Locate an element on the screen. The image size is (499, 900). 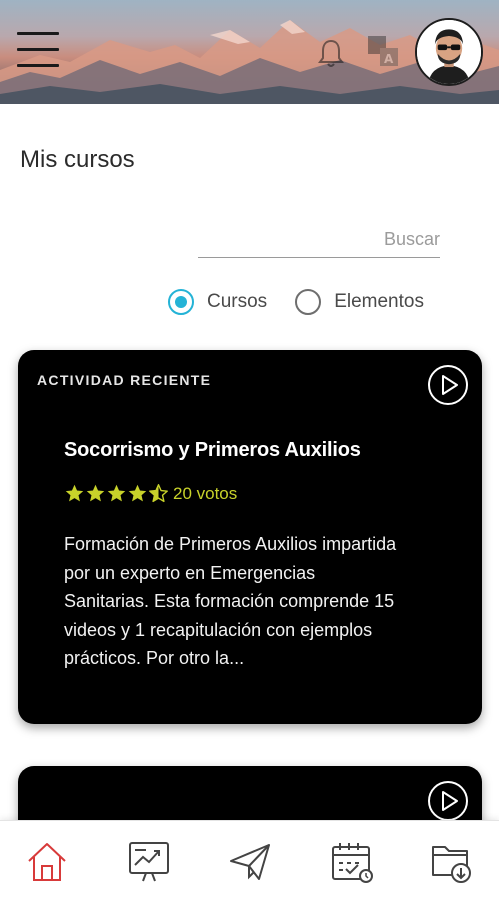
radio-circle-selected is located at coordinates (181, 302).